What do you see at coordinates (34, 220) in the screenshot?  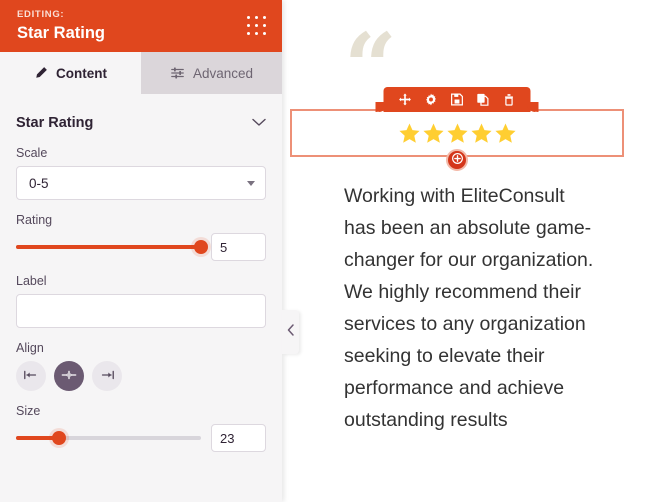 I see `rating-label: Rating` at bounding box center [34, 220].